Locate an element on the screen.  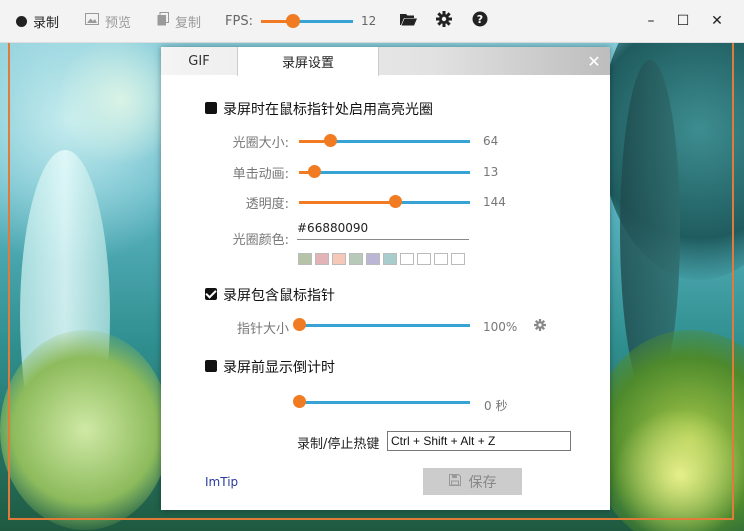
cursor-settings-gear-icon is located at coordinates (540, 327).